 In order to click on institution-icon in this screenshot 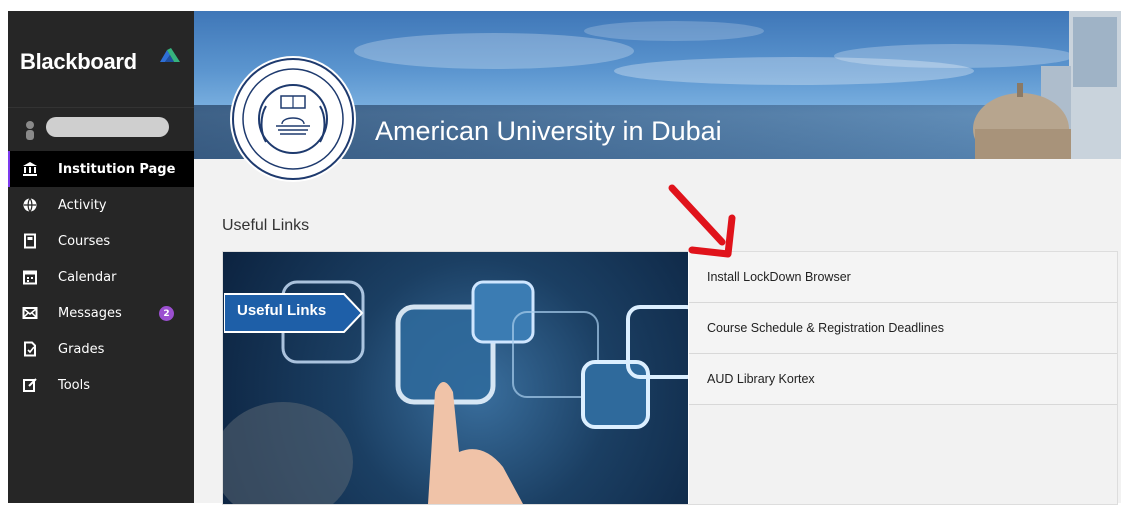, I will do `click(30, 169)`.